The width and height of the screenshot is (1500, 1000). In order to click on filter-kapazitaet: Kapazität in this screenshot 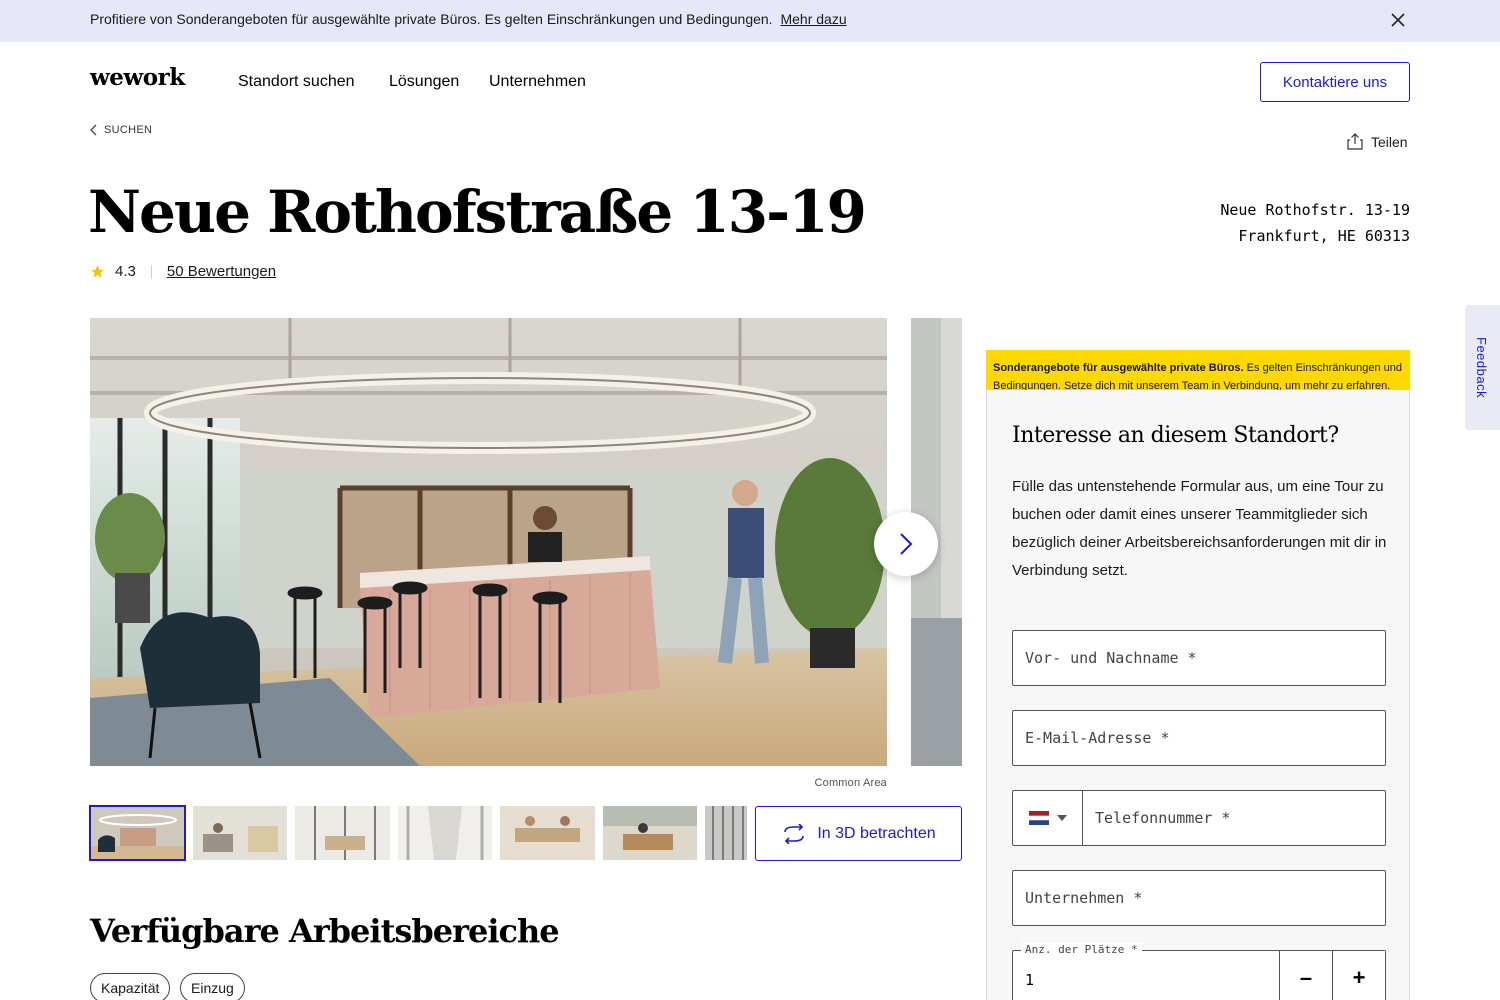, I will do `click(130, 986)`.